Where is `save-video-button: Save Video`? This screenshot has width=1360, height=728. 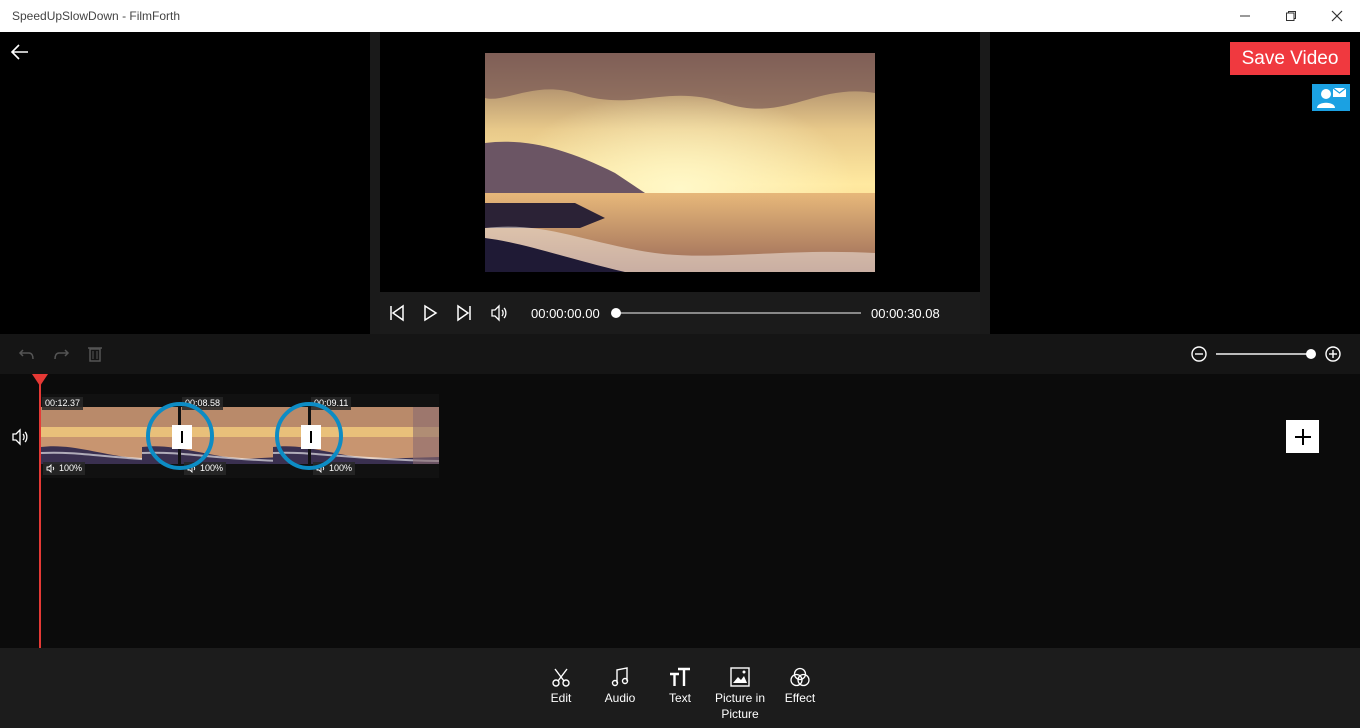 save-video-button: Save Video is located at coordinates (1290, 58).